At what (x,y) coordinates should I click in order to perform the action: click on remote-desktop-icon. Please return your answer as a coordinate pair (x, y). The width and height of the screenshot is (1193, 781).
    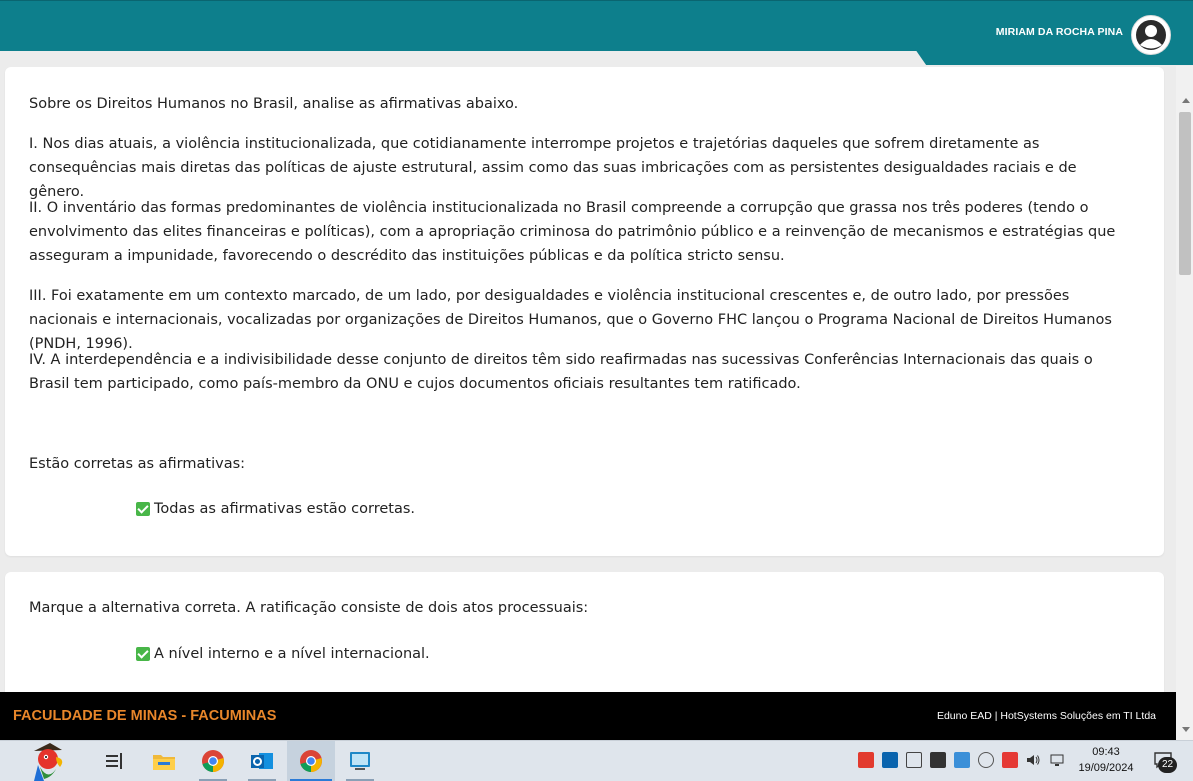
    Looking at the image, I should click on (360, 761).